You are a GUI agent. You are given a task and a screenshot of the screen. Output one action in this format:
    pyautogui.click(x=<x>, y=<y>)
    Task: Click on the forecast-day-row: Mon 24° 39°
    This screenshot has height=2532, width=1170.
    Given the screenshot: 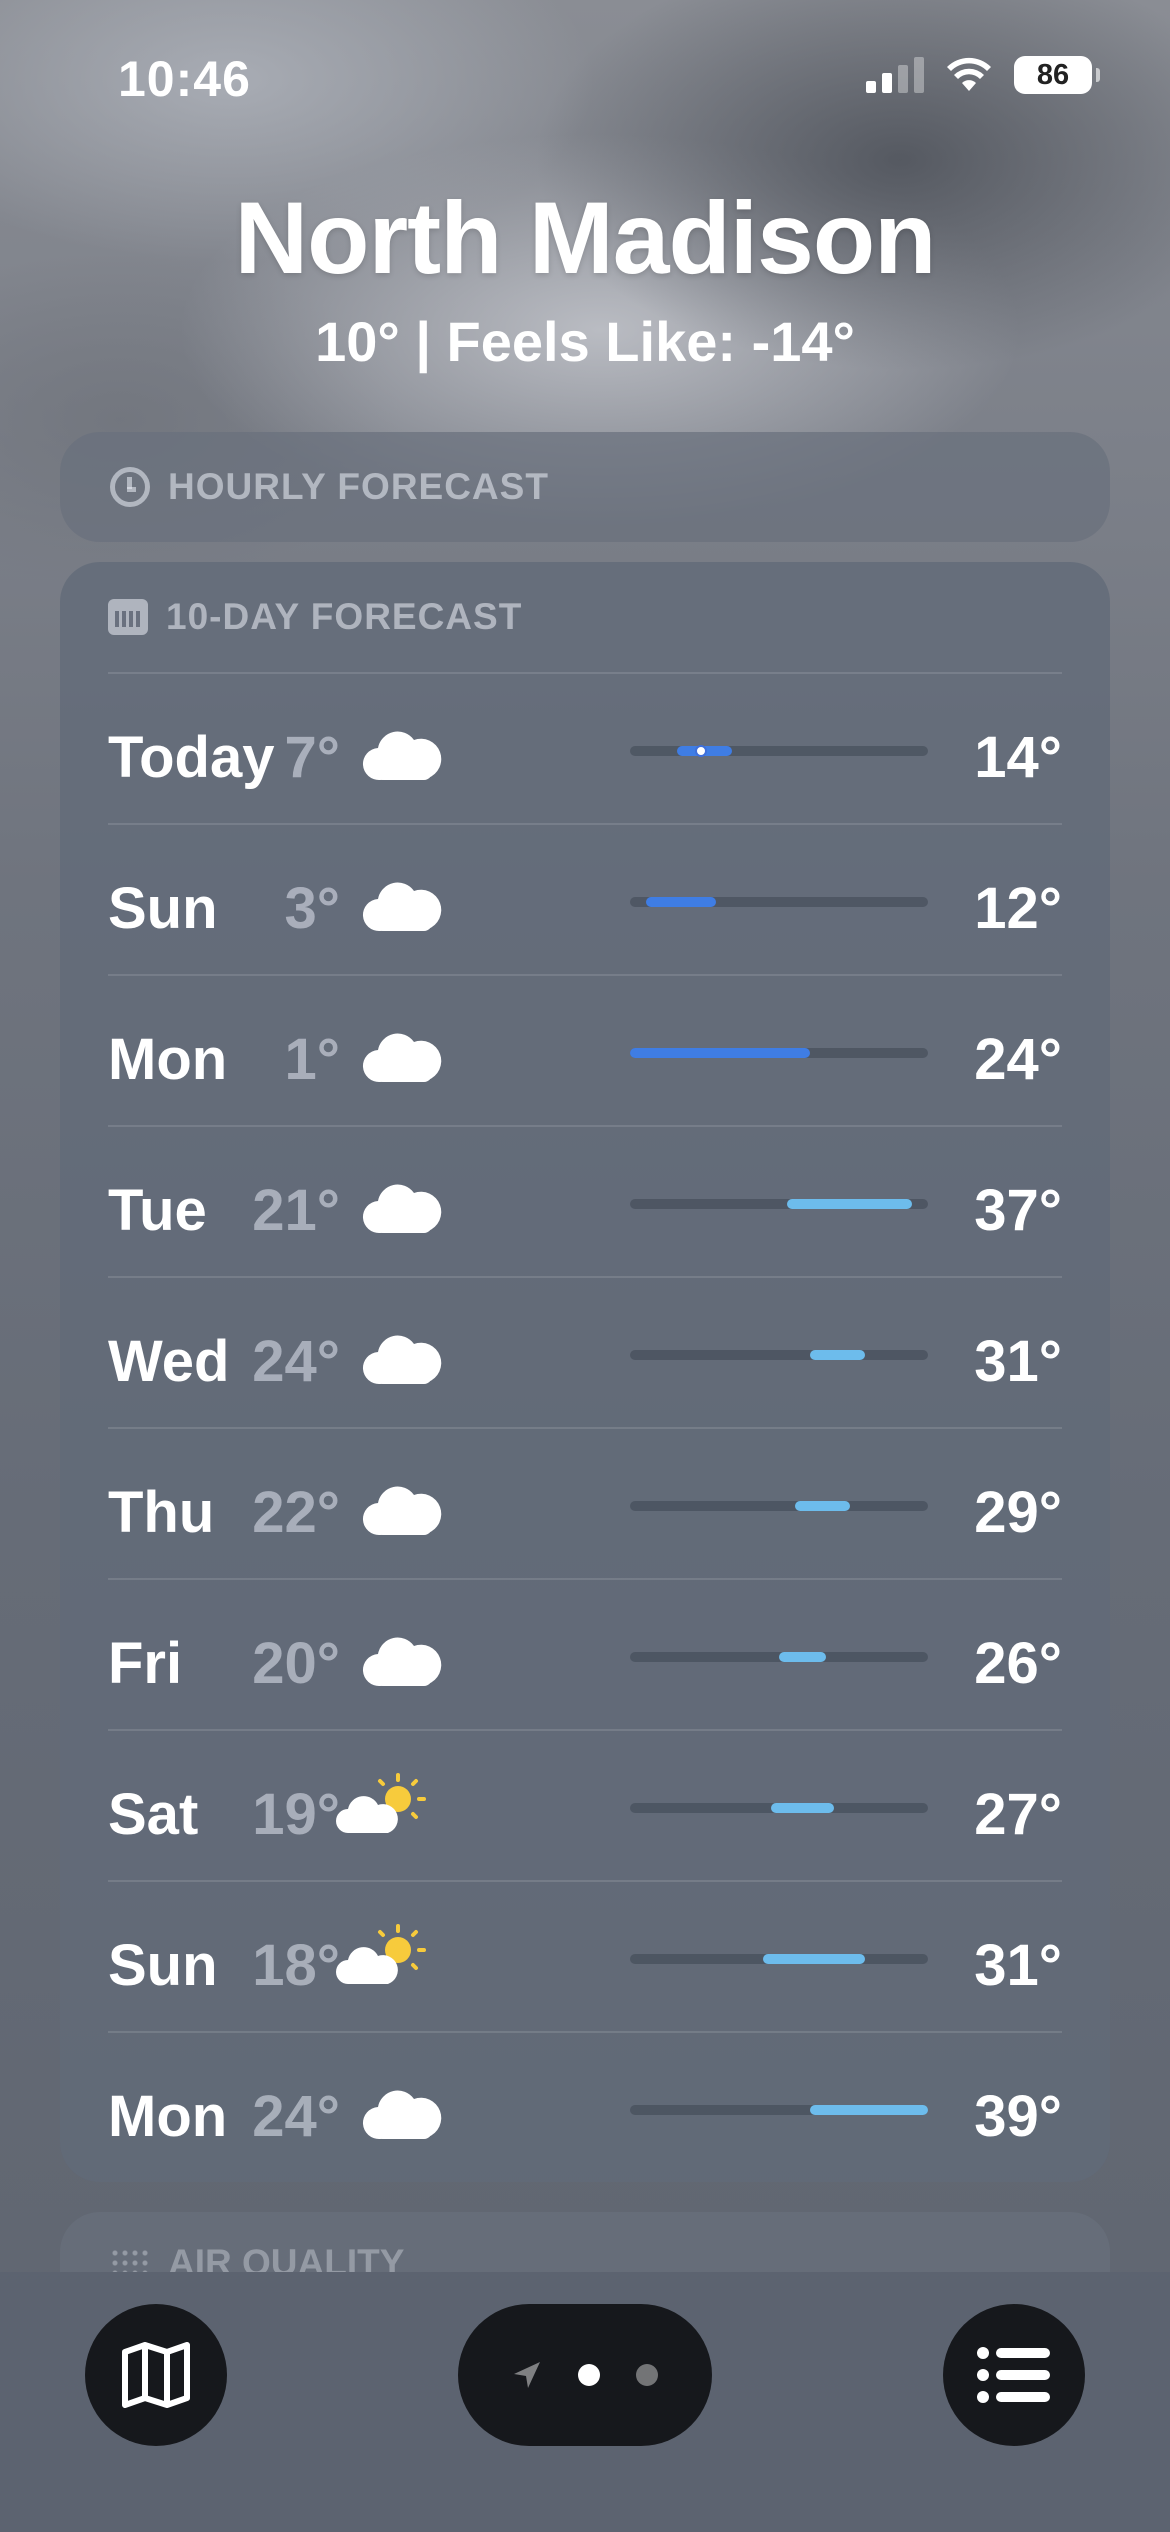 What is the action you would take?
    pyautogui.click(x=585, y=2108)
    